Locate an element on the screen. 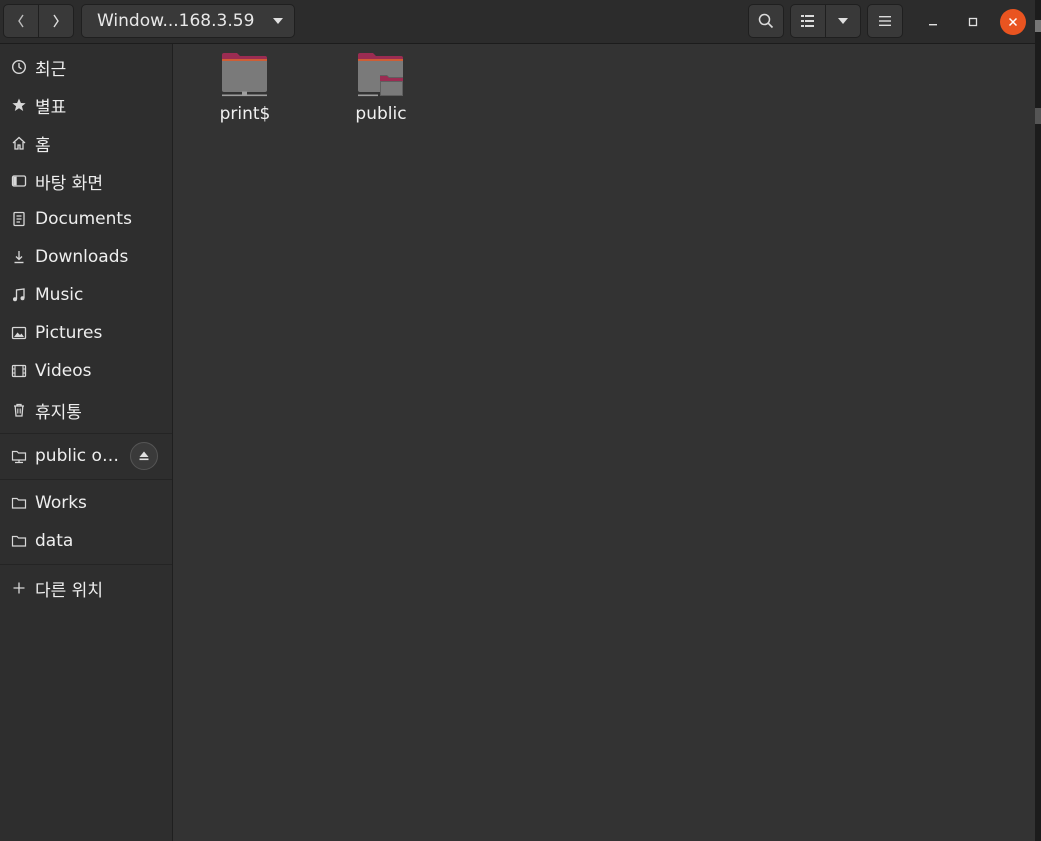 The height and width of the screenshot is (841, 1041). home-icon is located at coordinates (19, 143).